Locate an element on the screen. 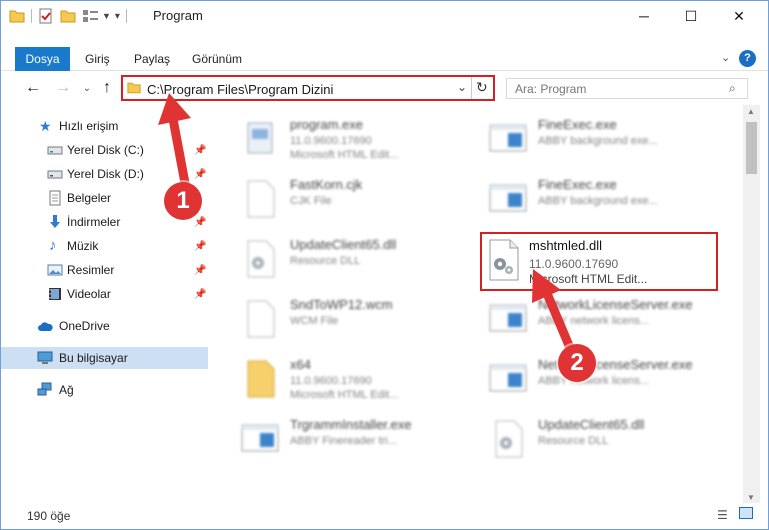 The image size is (769, 530). step-2-marker: 2 is located at coordinates (577, 363).